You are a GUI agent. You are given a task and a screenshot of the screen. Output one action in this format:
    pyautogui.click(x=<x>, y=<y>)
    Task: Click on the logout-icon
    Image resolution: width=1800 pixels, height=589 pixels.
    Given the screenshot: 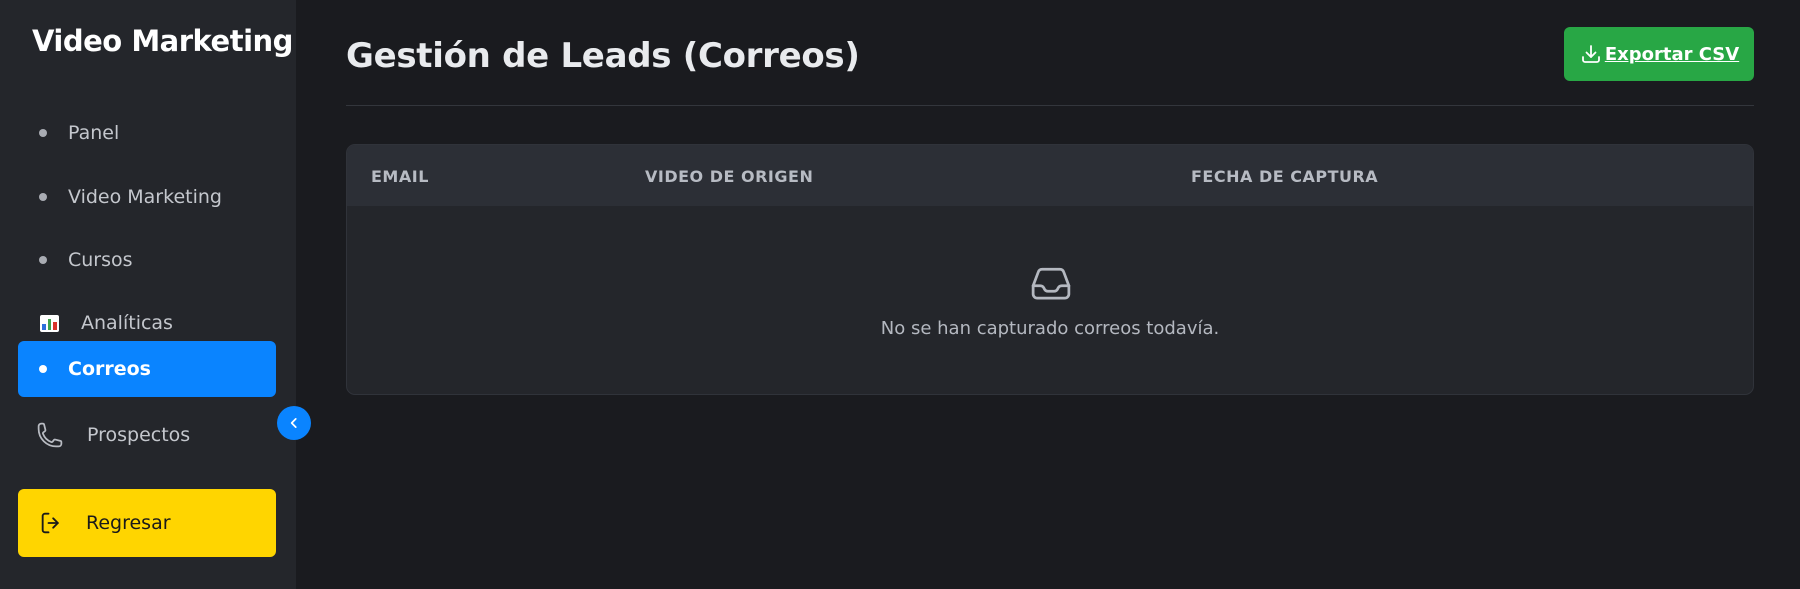 What is the action you would take?
    pyautogui.click(x=50, y=523)
    